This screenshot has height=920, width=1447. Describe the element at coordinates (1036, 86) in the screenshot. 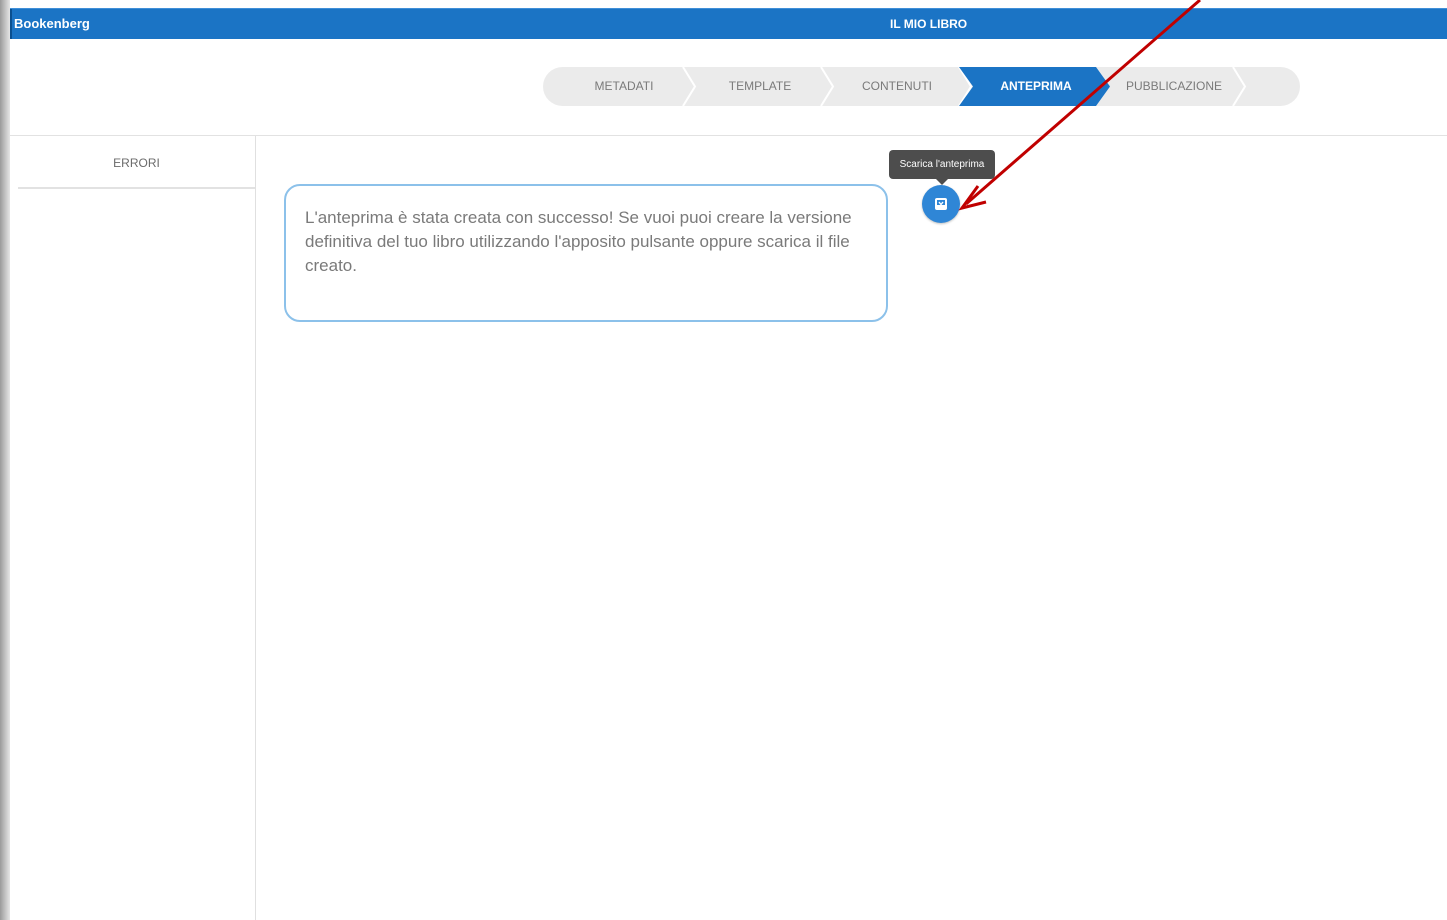

I see `step-anteprima: ANTEPRIMA` at that location.